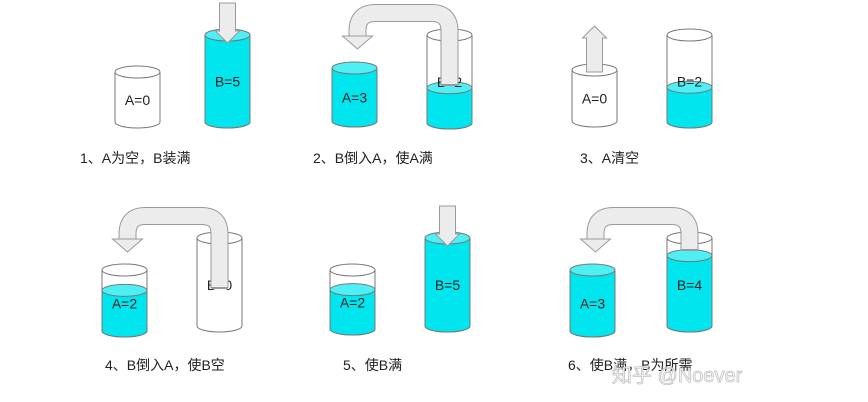 Image resolution: width=868 pixels, height=402 pixels. What do you see at coordinates (372, 365) in the screenshot?
I see `step-caption: 5、使B满` at bounding box center [372, 365].